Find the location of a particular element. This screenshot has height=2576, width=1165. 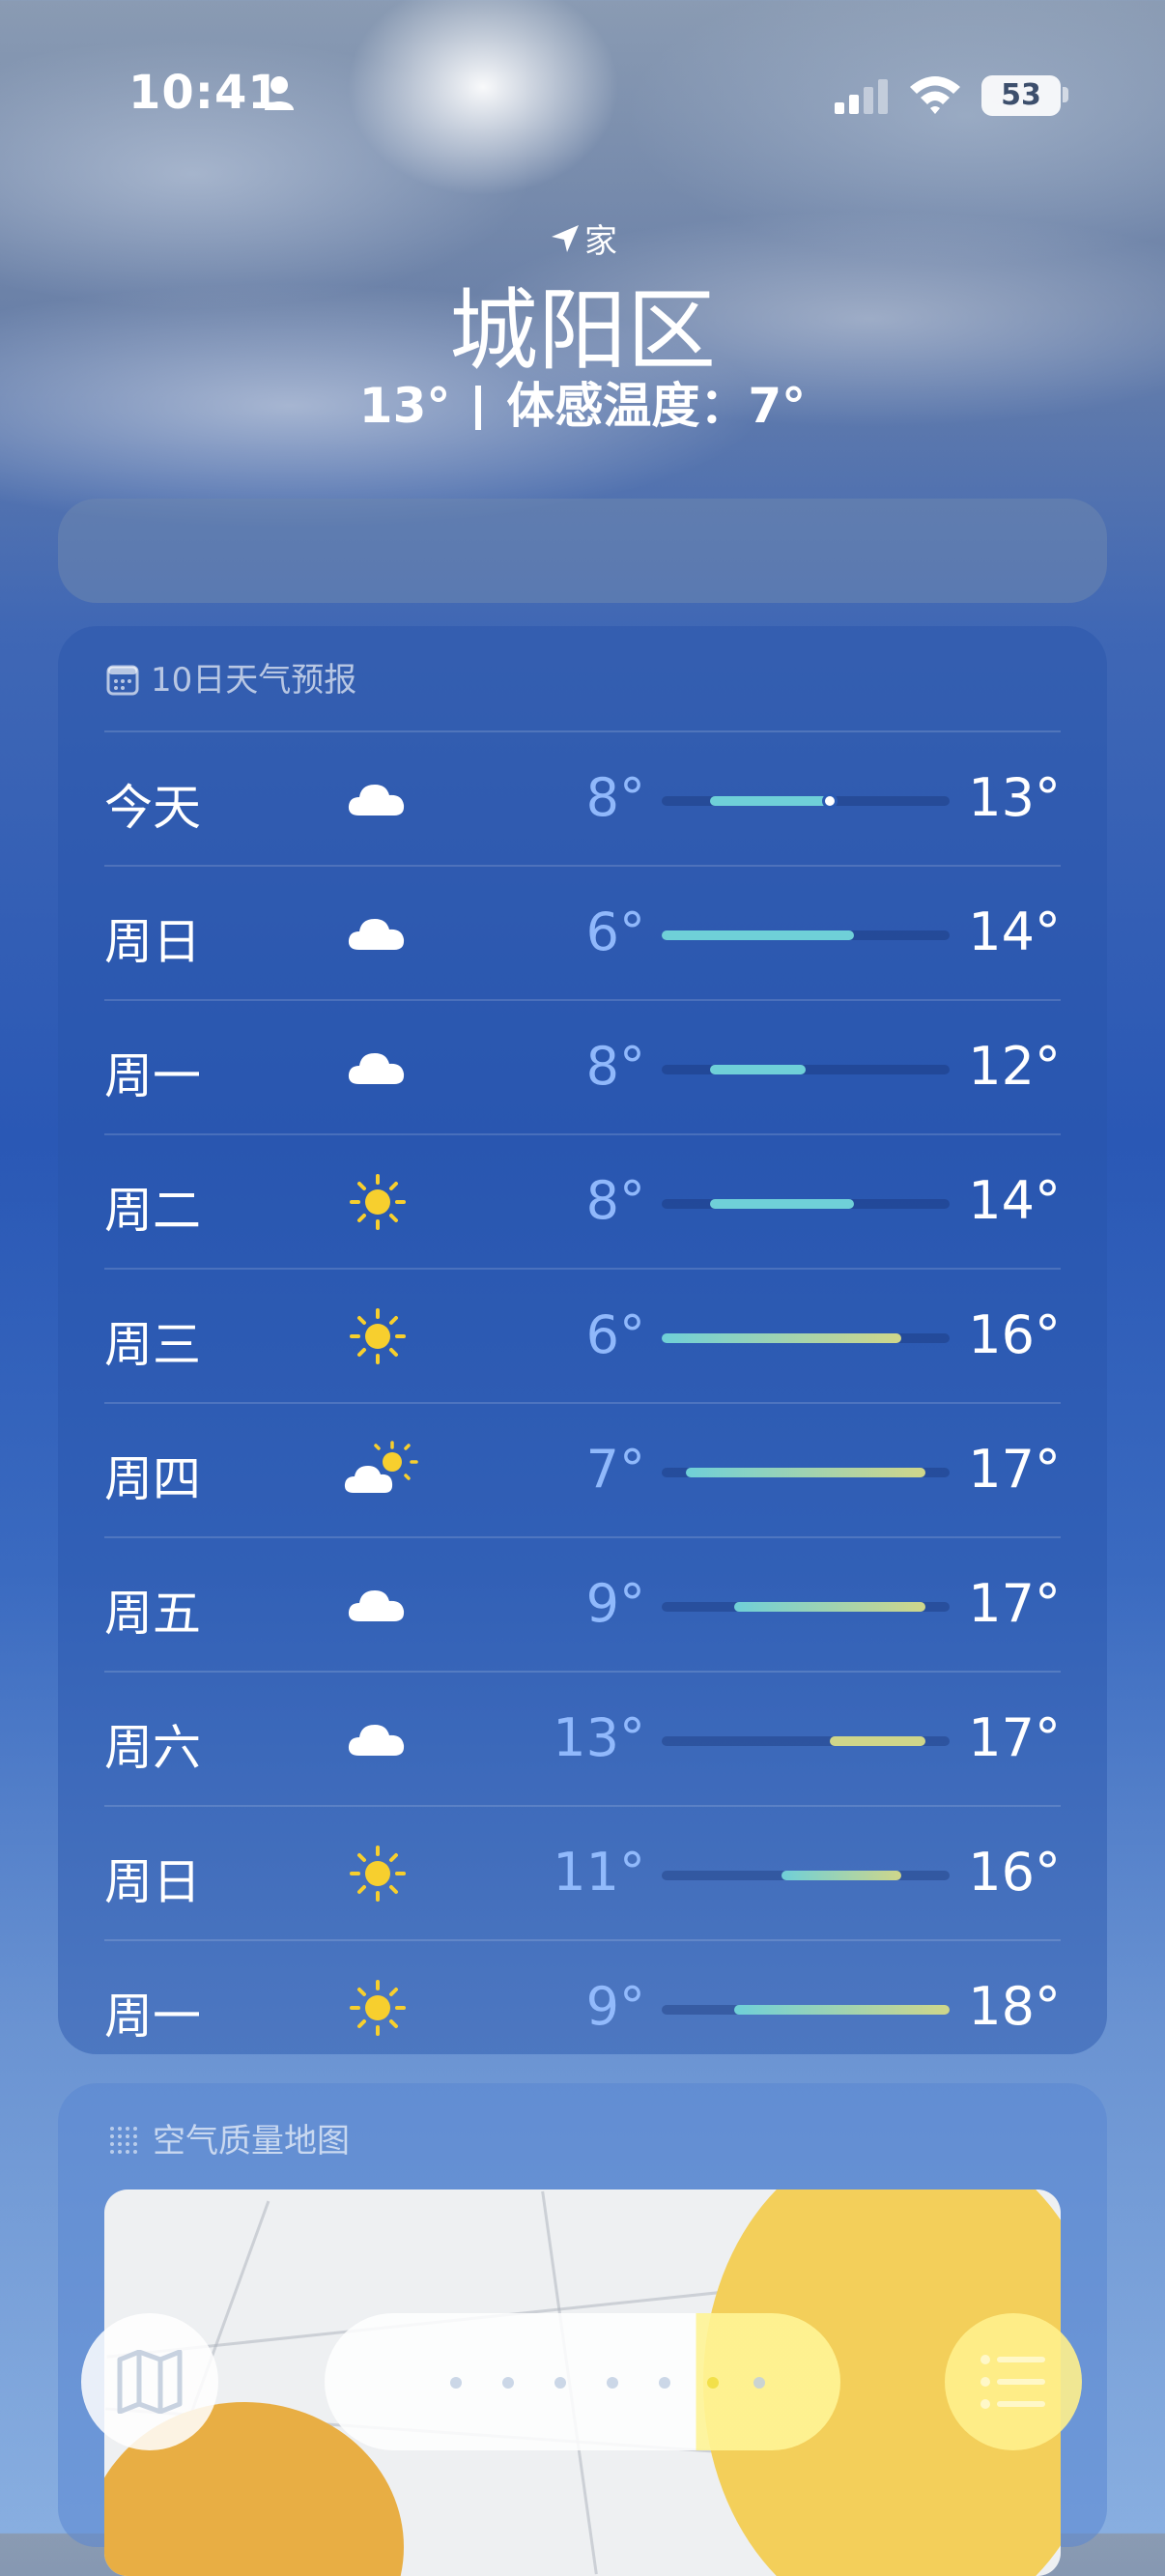

temperature-summary: 13° 体感温度：7° is located at coordinates (582, 402).